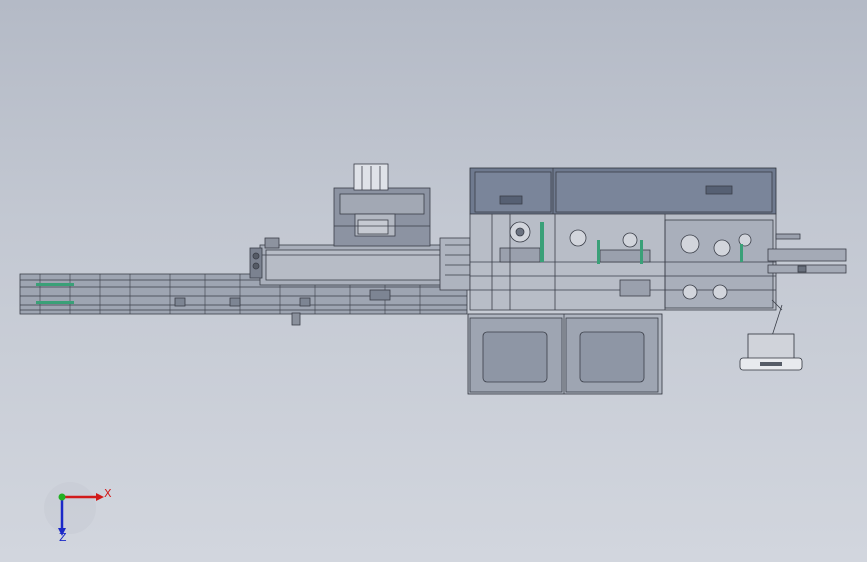  Describe the element at coordinates (623, 262) in the screenshot. I see `main-body-mechanism` at that location.